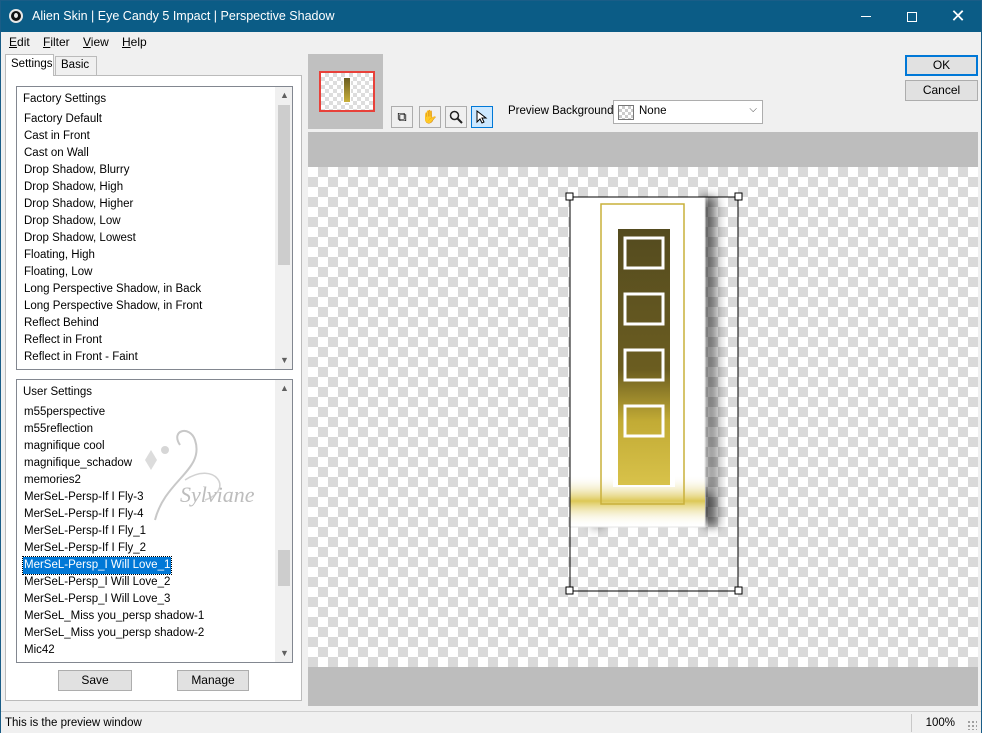 Image resolution: width=982 pixels, height=733 pixels. What do you see at coordinates (73, 187) in the screenshot?
I see `list-item: Drop Shadow, High` at bounding box center [73, 187].